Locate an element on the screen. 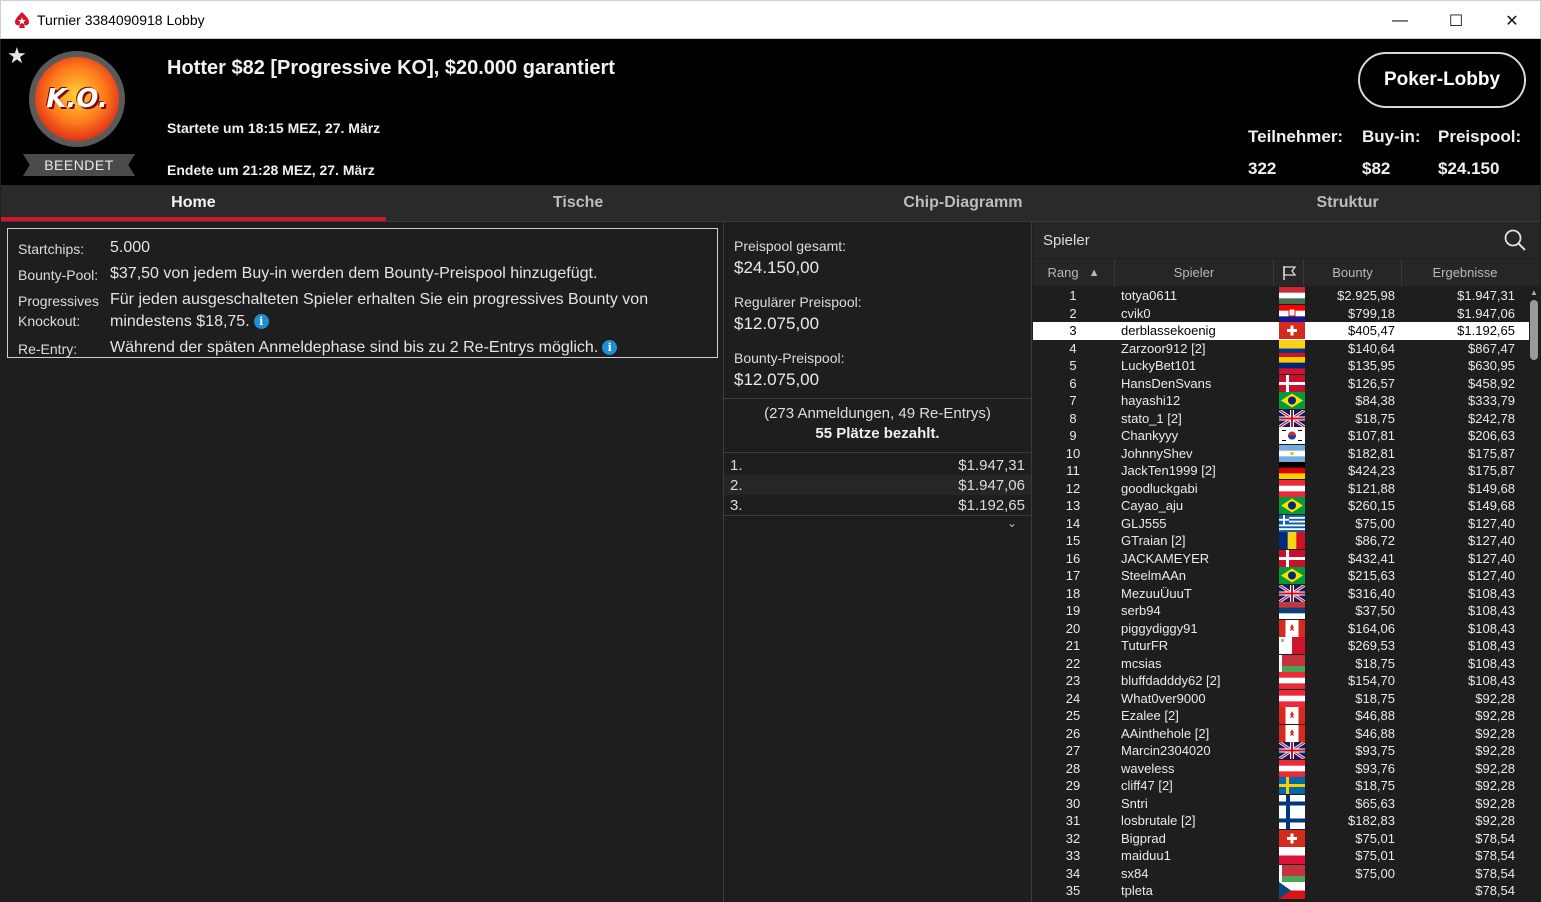 Image resolution: width=1541 pixels, height=902 pixels. column-rank-header: Rang ▲ is located at coordinates (1074, 272).